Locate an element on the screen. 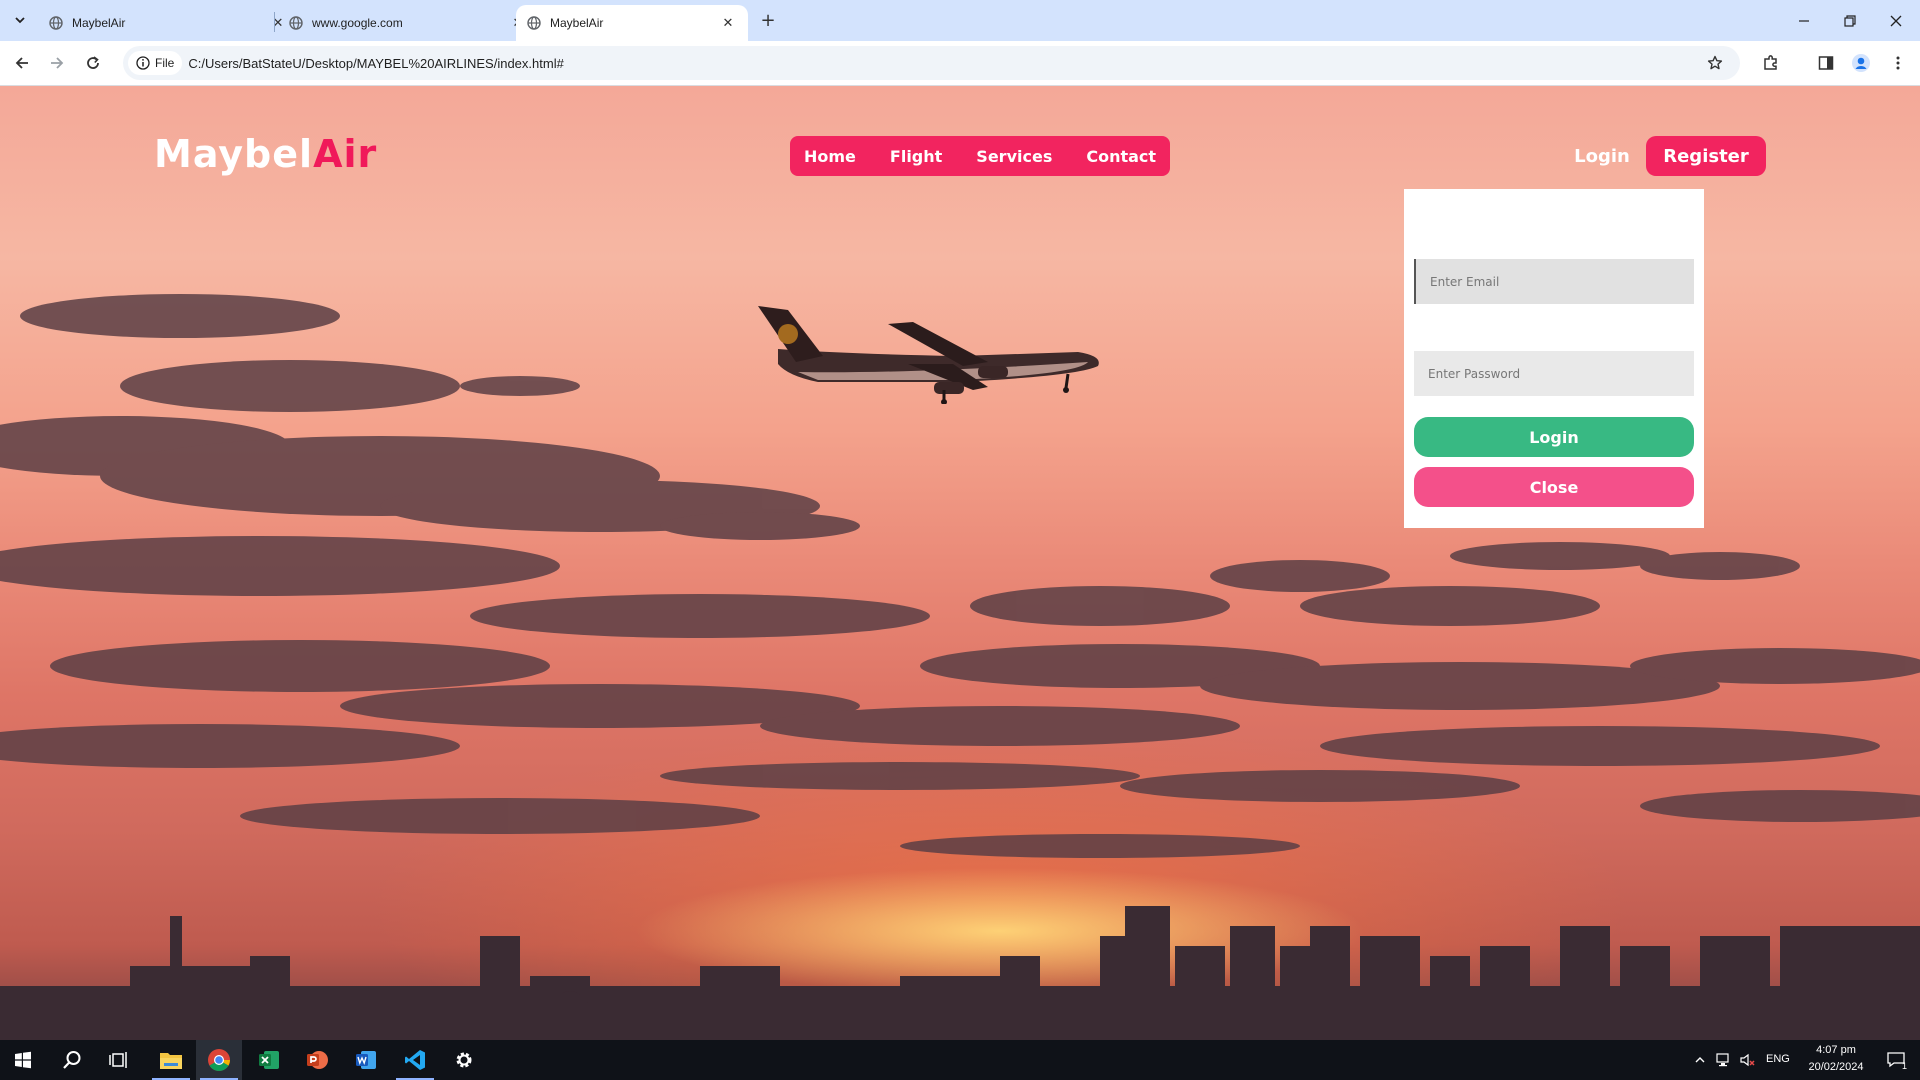  bookmark-star-button is located at coordinates (1715, 63).